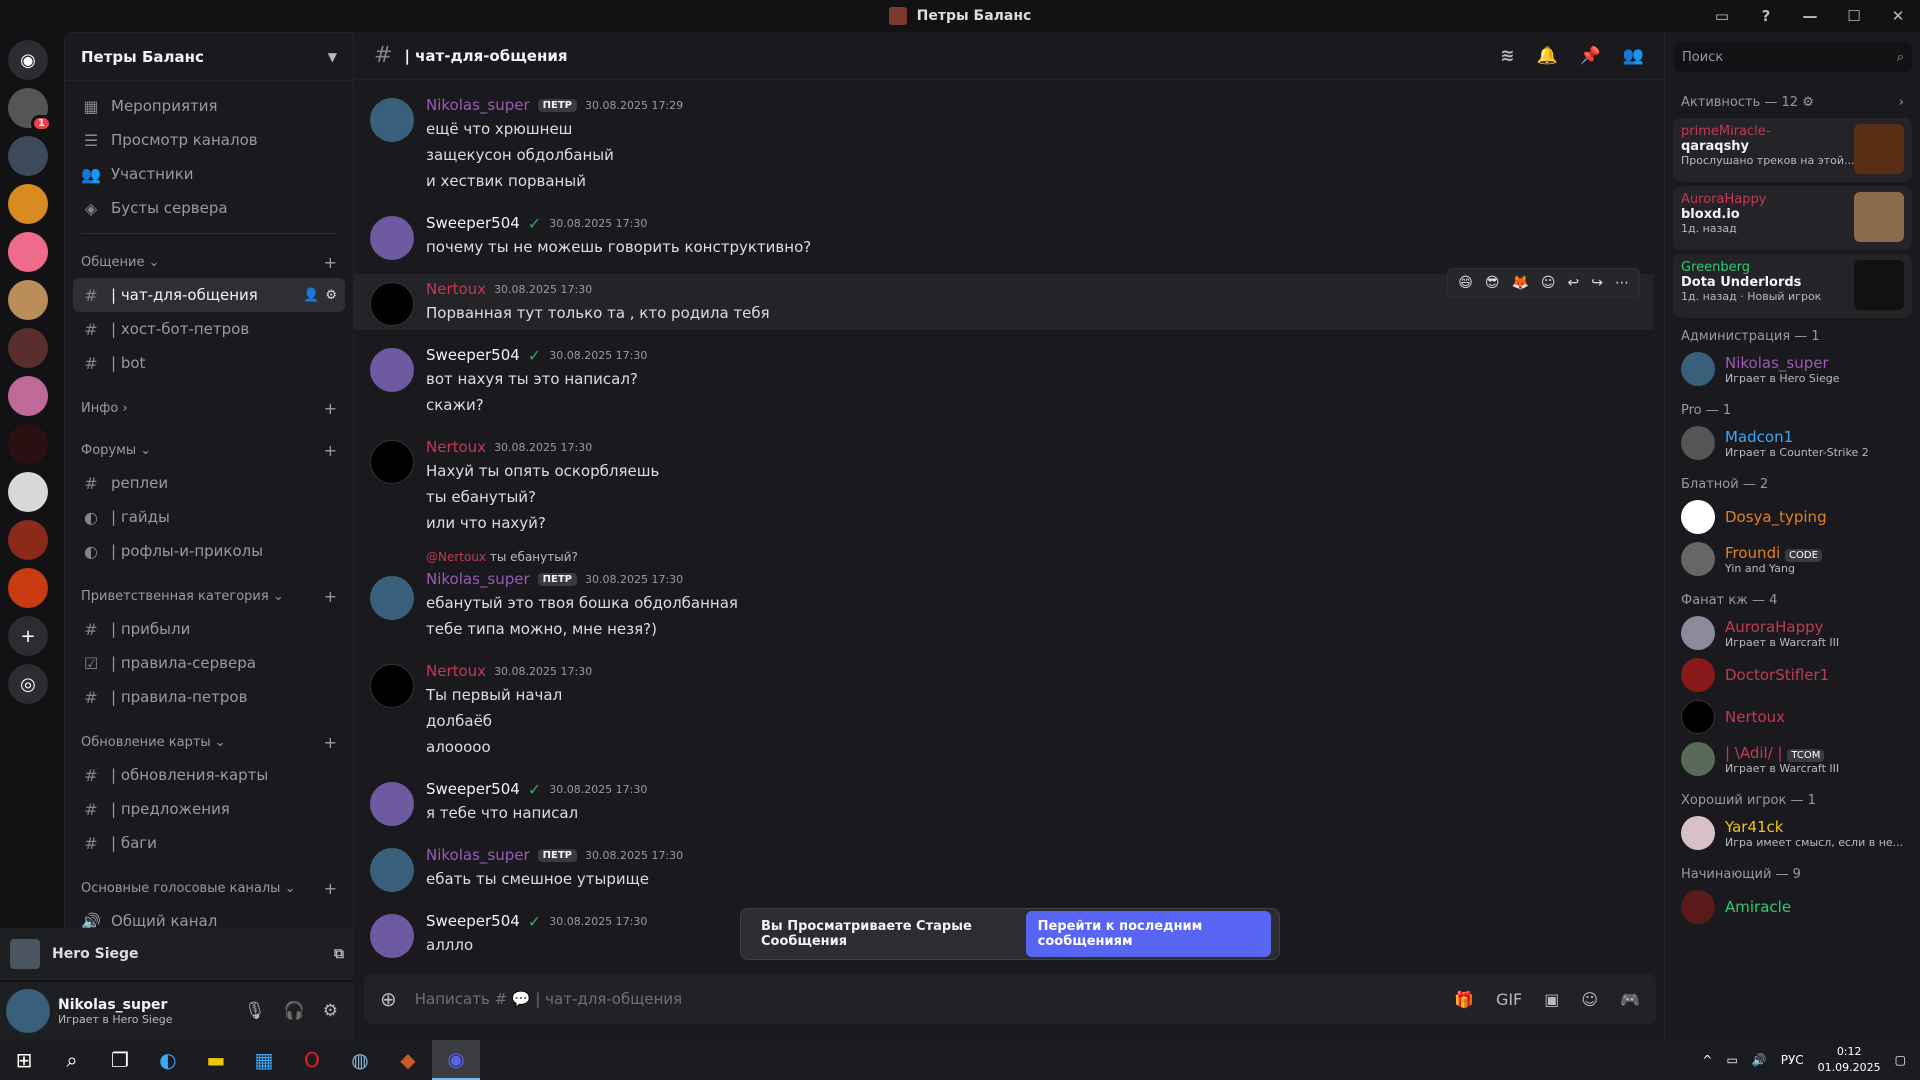  Describe the element at coordinates (209, 57) in the screenshot. I see `server-header: Петры Баланс ▼` at that location.